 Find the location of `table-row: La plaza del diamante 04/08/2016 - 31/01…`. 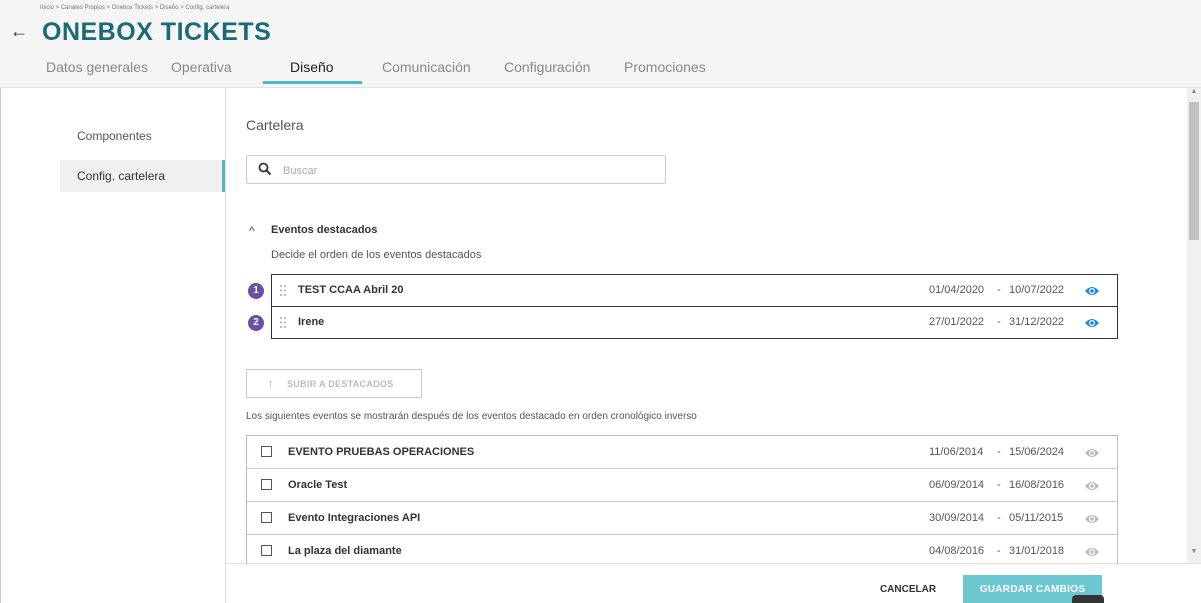

table-row: La plaza del diamante 04/08/2016 - 31/01… is located at coordinates (682, 550).